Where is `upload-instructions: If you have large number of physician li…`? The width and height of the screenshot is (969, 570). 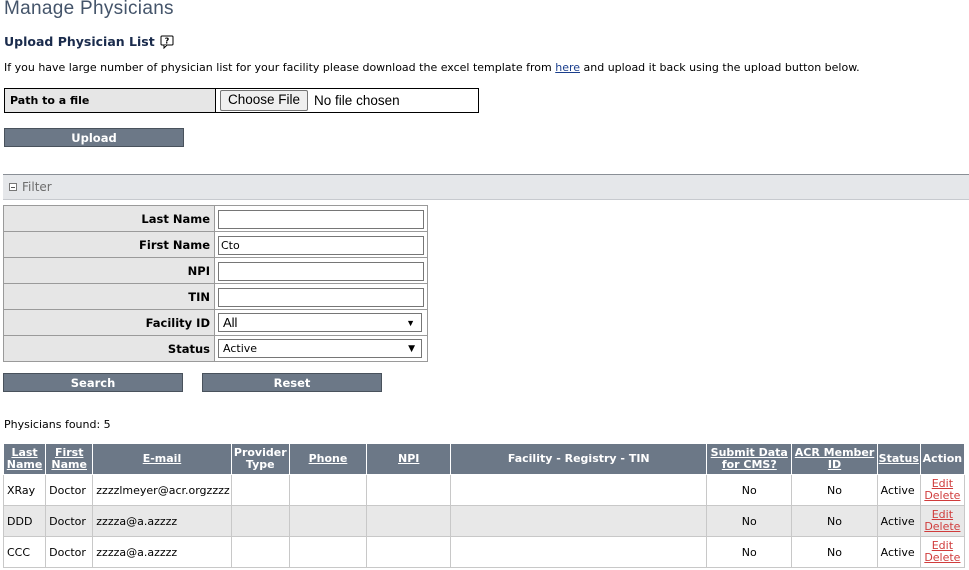
upload-instructions: If you have large number of physician li… is located at coordinates (432, 67).